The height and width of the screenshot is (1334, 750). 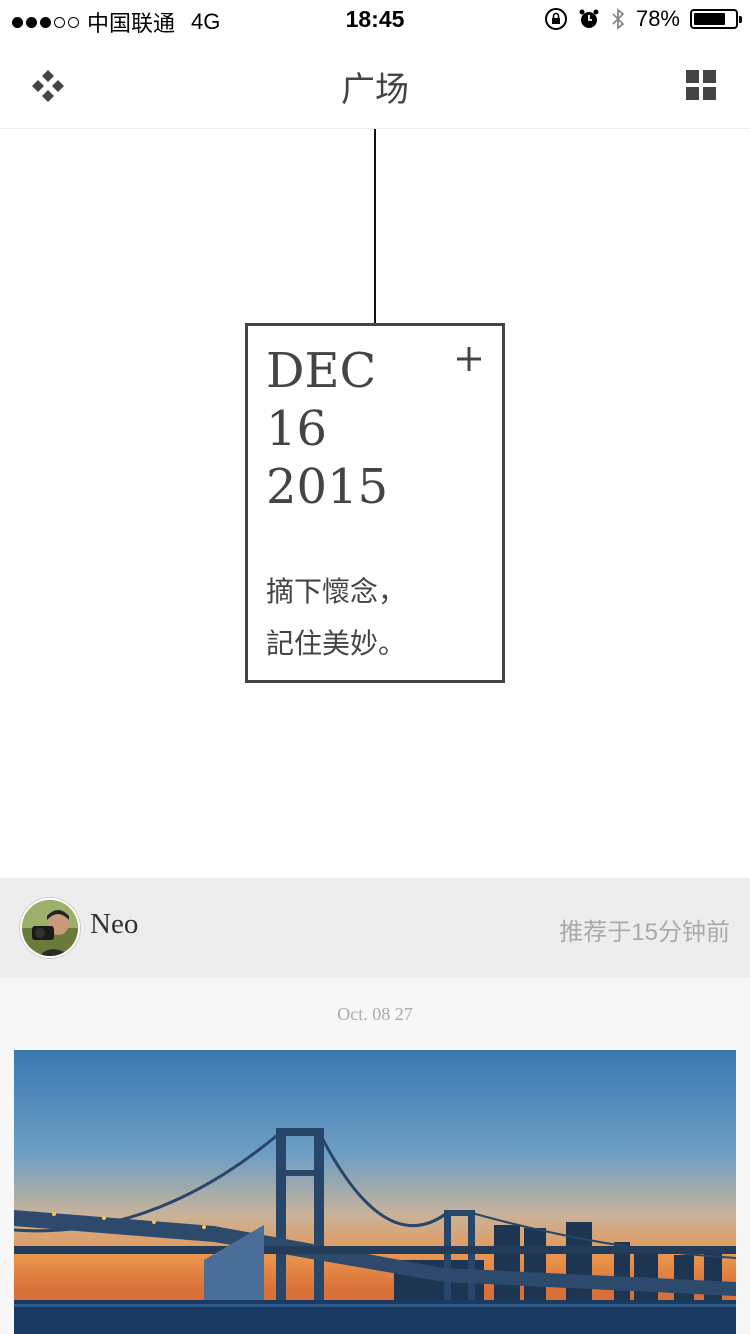 I want to click on page-title: 广场, so click(x=375, y=90).